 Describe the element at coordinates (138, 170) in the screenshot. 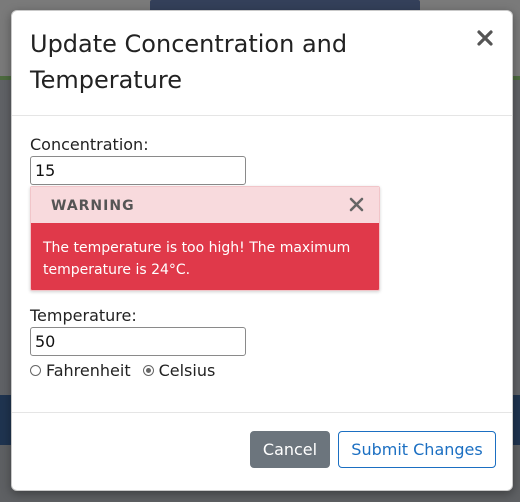

I see `concentration-input` at that location.